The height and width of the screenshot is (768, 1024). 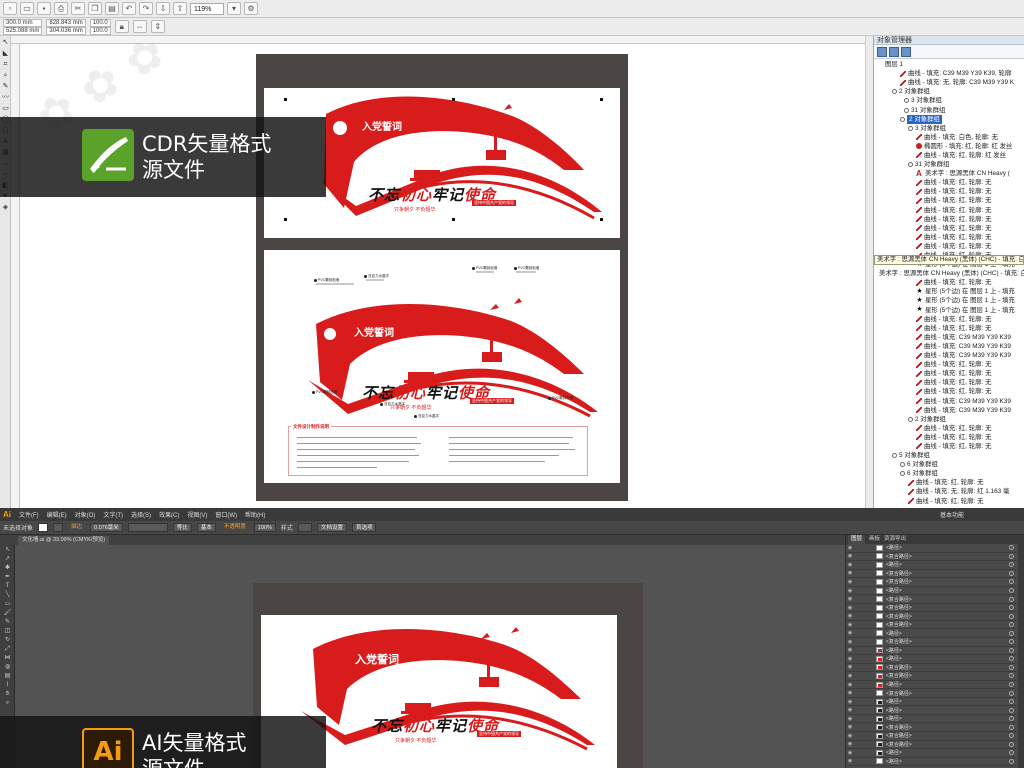 What do you see at coordinates (7, 595) in the screenshot?
I see `line-tool-icon: ╲` at bounding box center [7, 595].